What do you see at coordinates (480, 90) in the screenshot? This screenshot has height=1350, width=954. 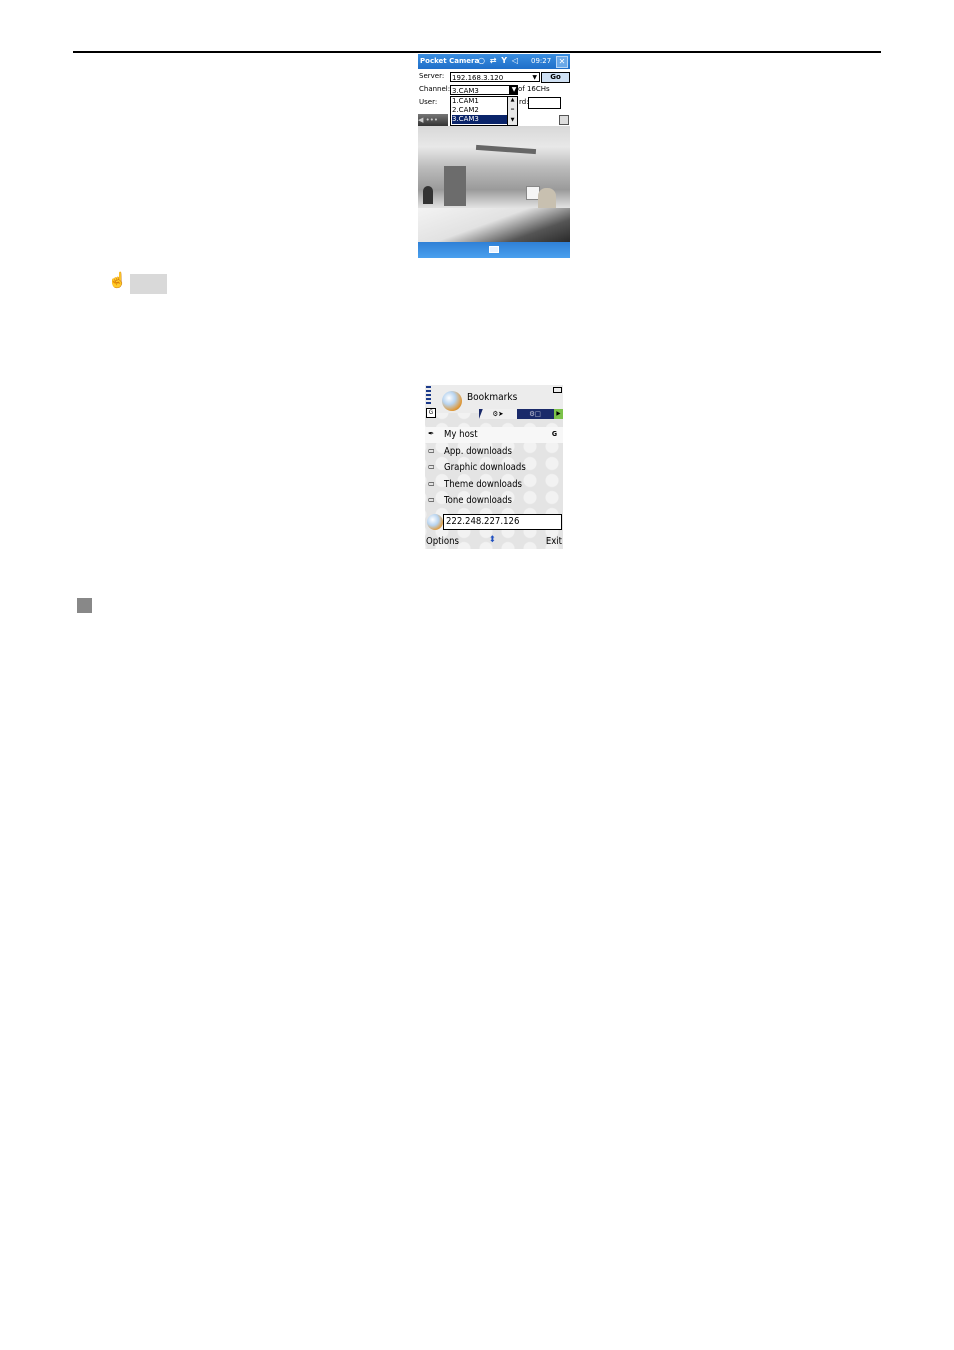 I see `channel-select: 3.CAM3` at bounding box center [480, 90].